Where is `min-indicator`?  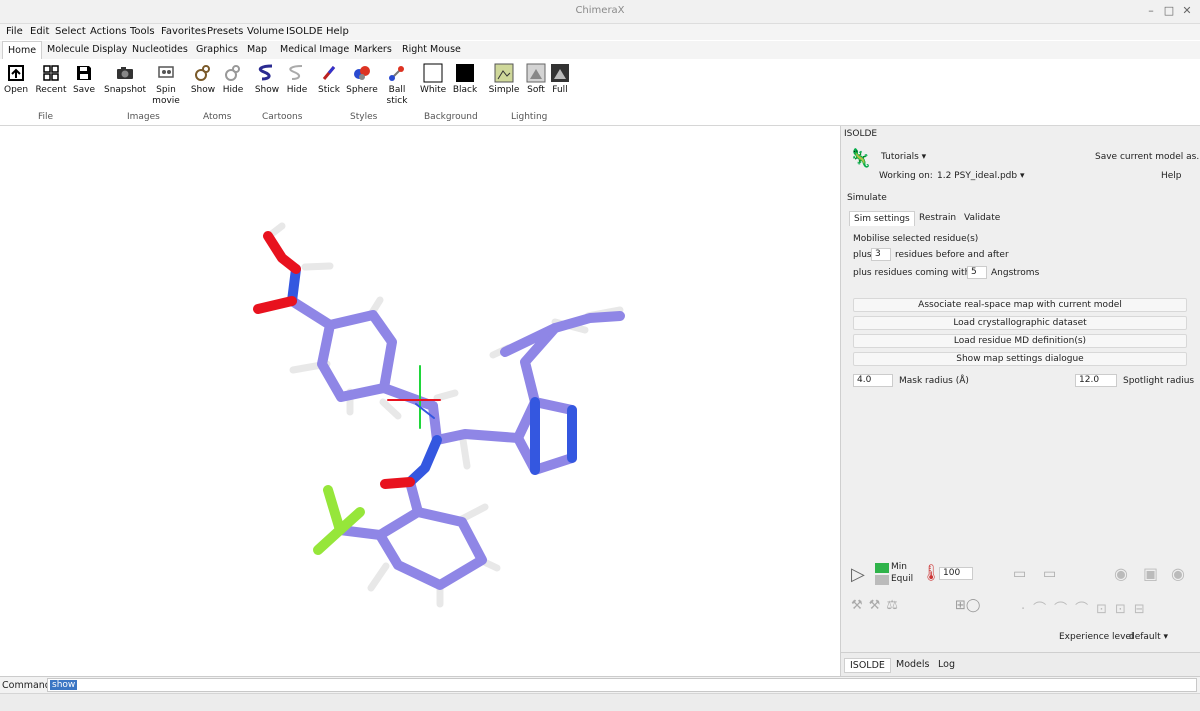 min-indicator is located at coordinates (882, 568).